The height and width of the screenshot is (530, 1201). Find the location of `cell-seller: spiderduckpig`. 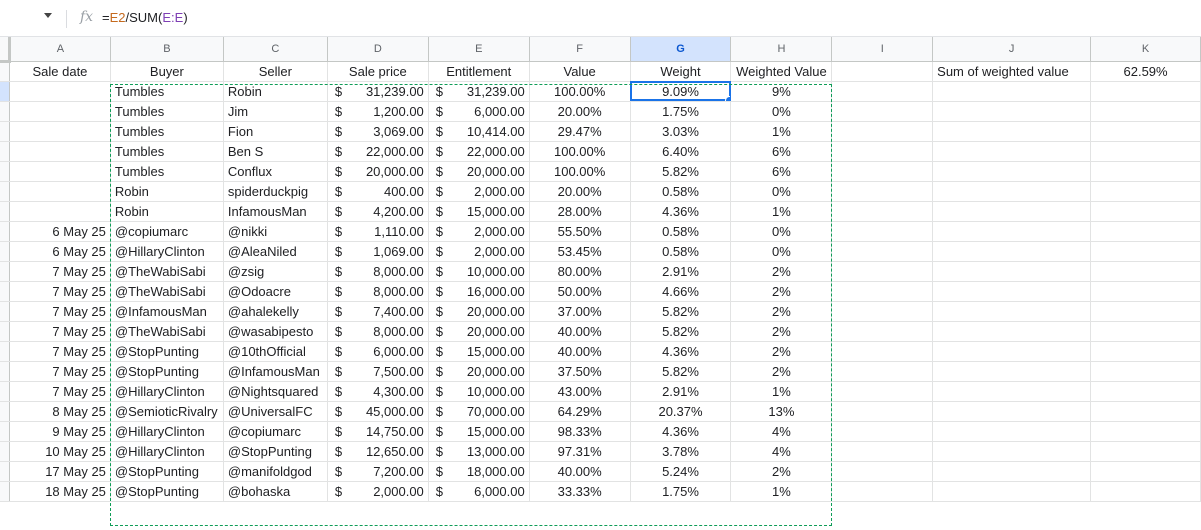

cell-seller: spiderduckpig is located at coordinates (275, 191).